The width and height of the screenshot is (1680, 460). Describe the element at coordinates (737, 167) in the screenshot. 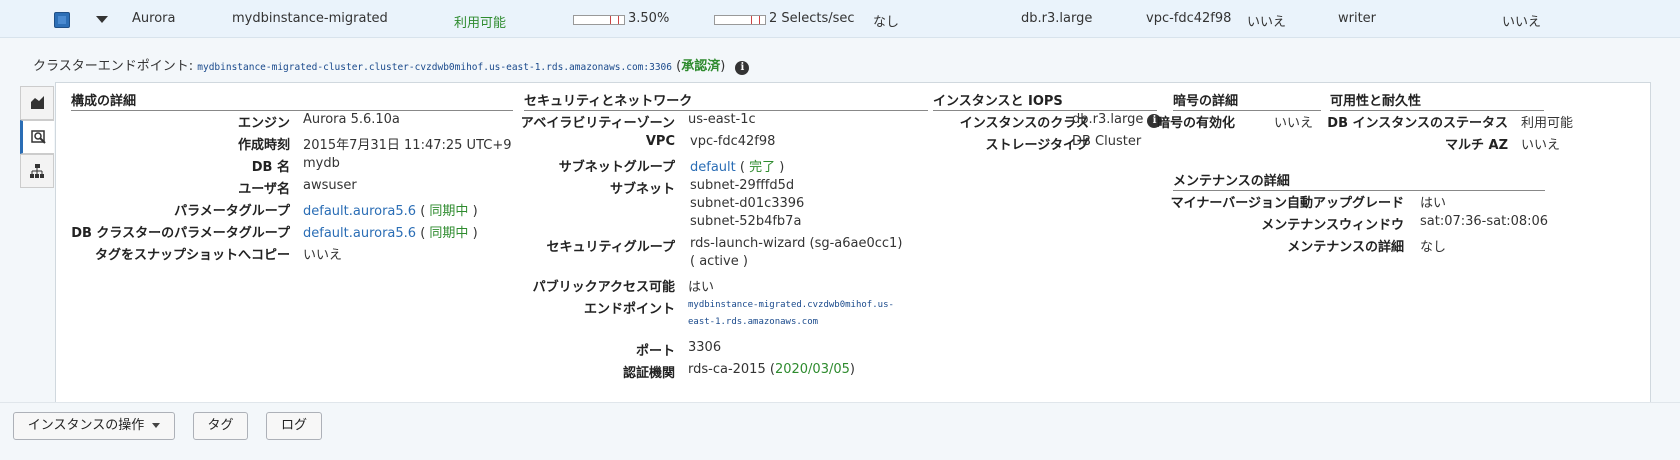

I see `subnet-group-value: default ( 完了 )` at that location.